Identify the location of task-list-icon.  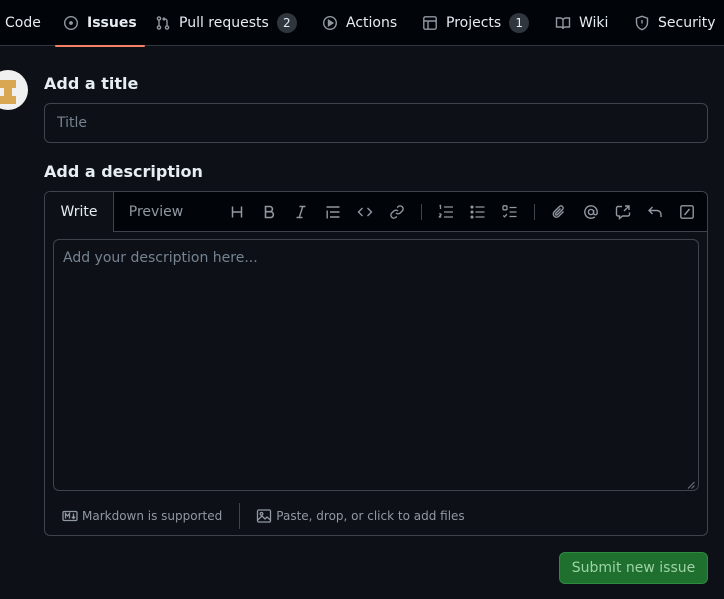
(510, 212).